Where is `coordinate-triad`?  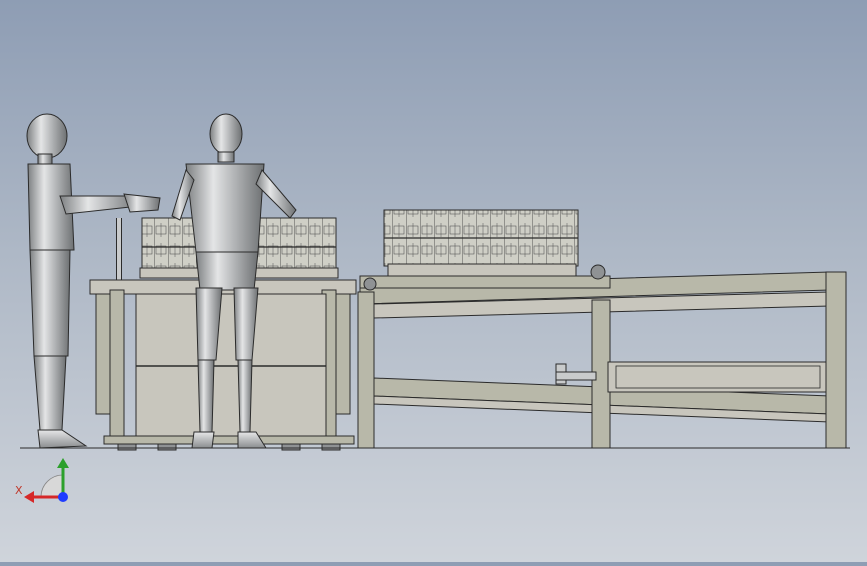 coordinate-triad is located at coordinates (46, 480).